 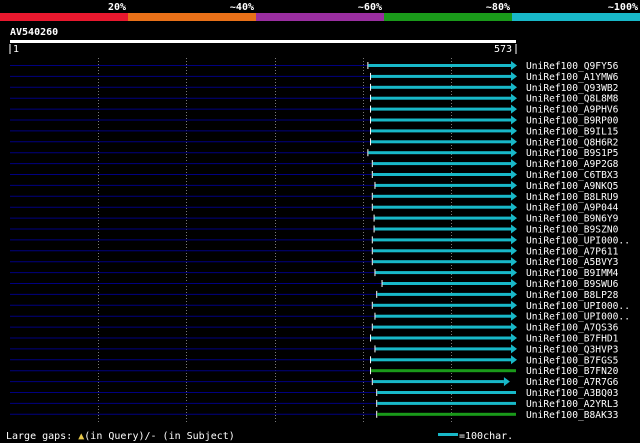 I want to click on hit-row: UniRef100_Q3HVP3, so click(x=314, y=349).